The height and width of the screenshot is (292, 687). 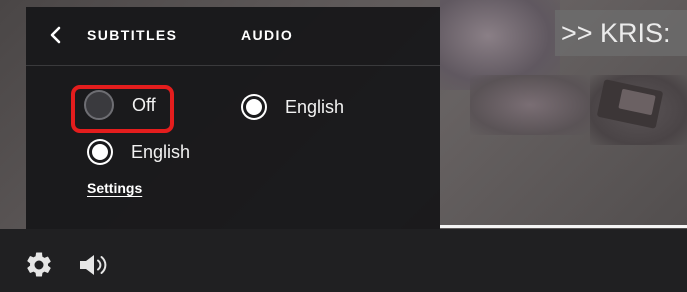 I want to click on back-button, so click(x=56, y=35).